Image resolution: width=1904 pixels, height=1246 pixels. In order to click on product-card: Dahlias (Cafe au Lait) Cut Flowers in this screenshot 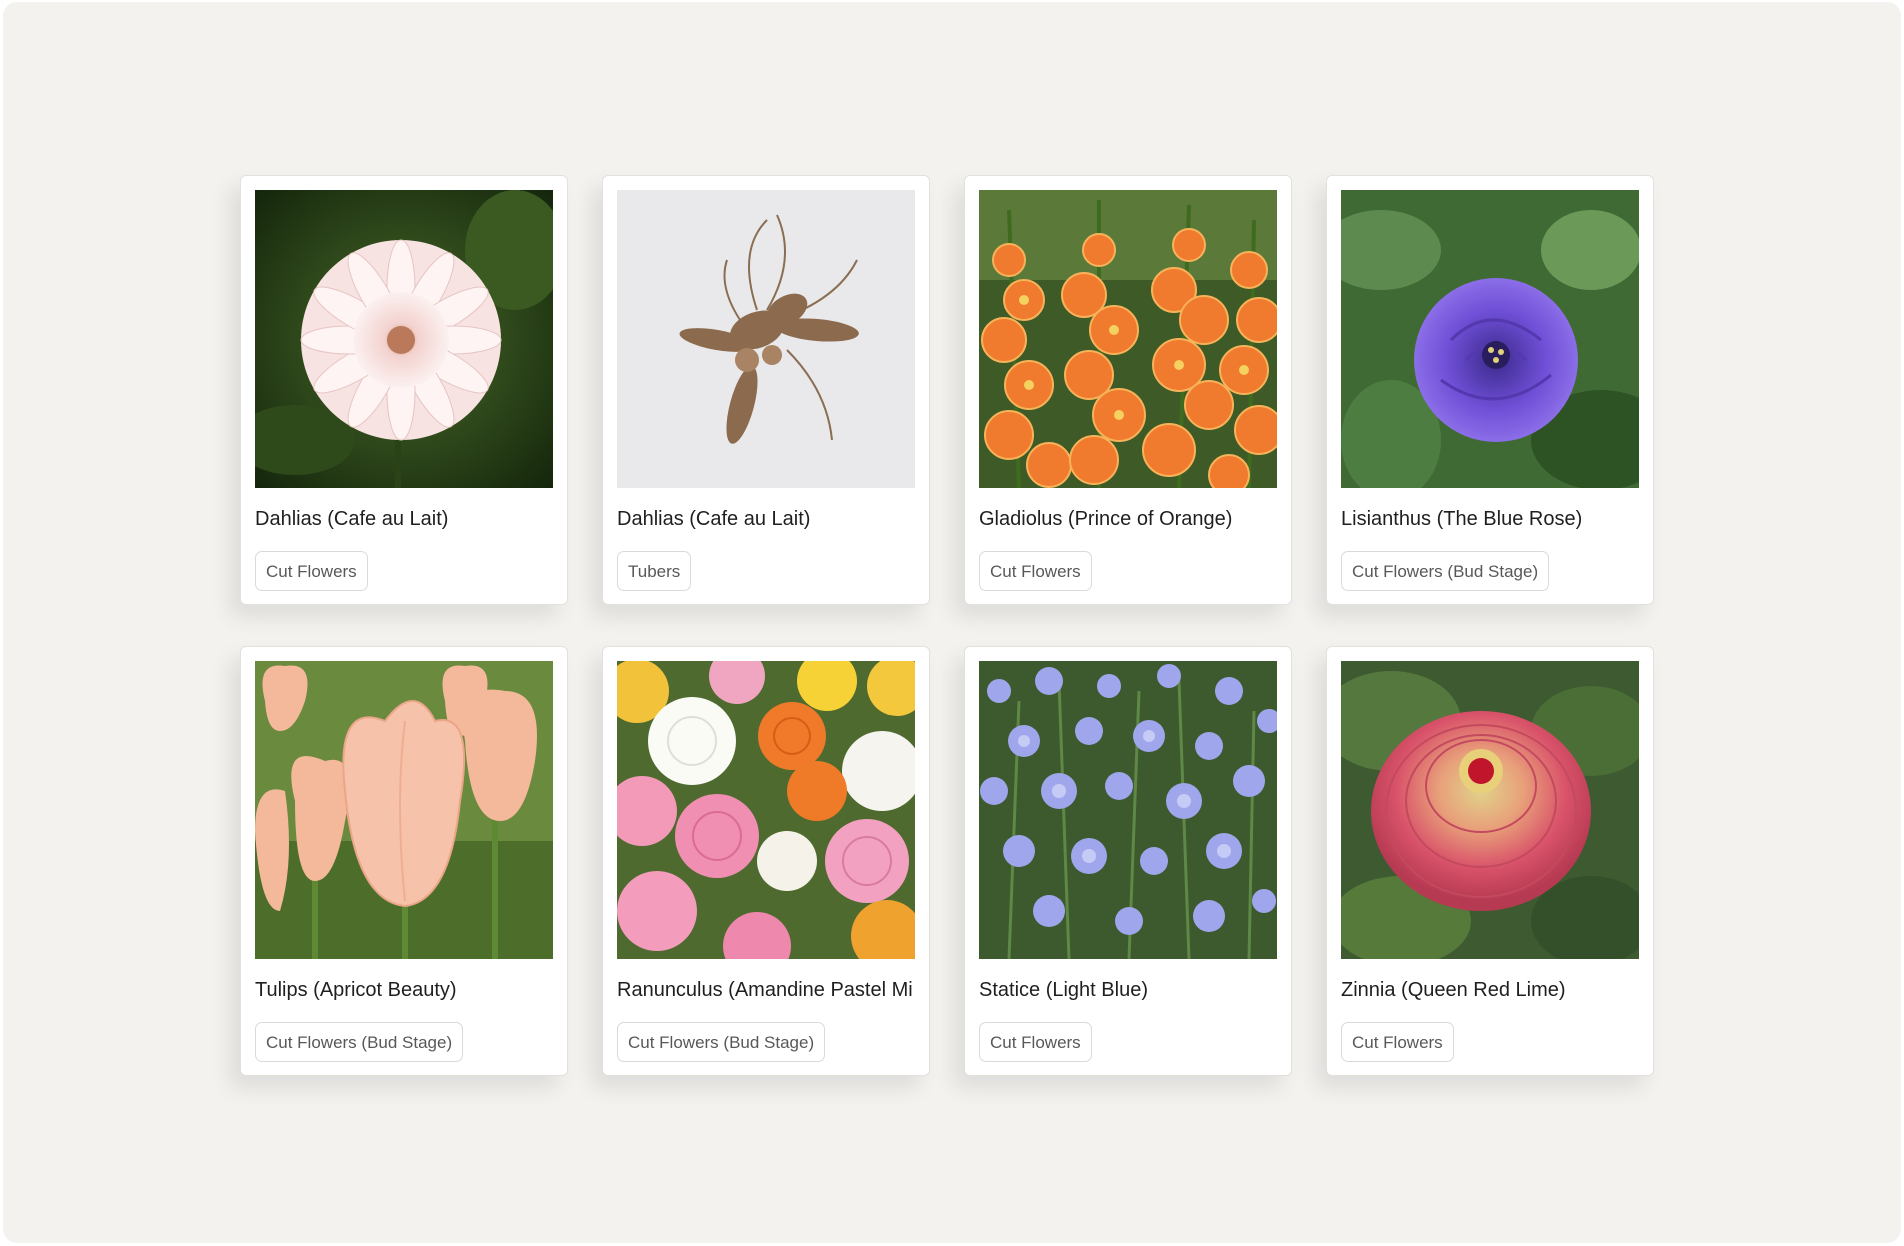, I will do `click(404, 390)`.